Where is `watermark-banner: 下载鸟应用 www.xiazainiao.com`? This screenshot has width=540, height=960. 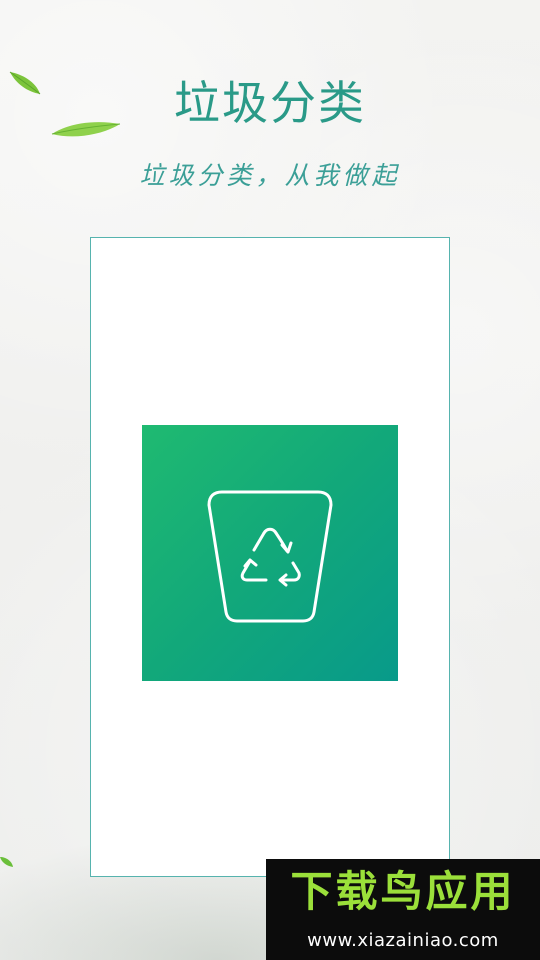
watermark-banner: 下载鸟应用 www.xiazainiao.com is located at coordinates (403, 909).